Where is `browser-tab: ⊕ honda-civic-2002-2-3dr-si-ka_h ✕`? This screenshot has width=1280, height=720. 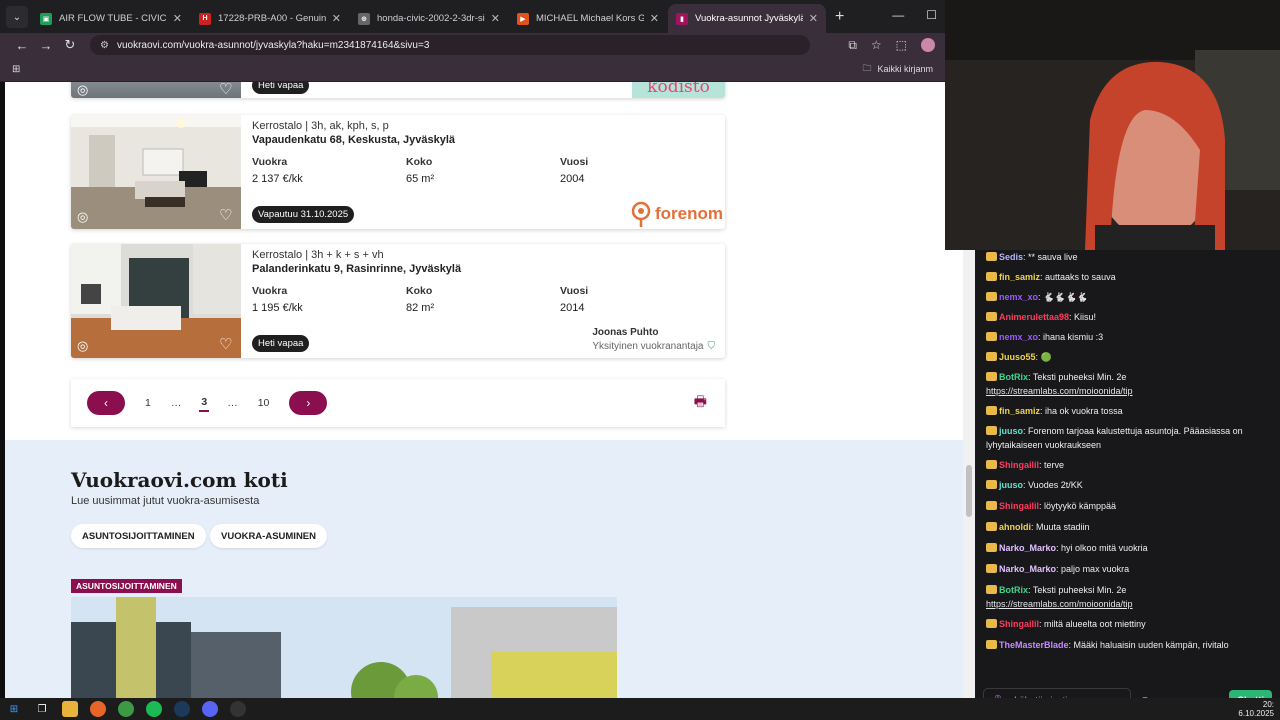
browser-tab: ⊕ honda-civic-2002-2-3dr-si-ka_h ✕ is located at coordinates (429, 18).